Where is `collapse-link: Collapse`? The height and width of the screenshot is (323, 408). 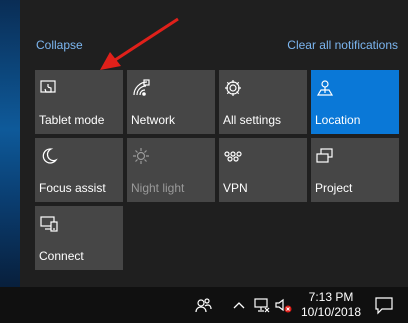
collapse-link: Collapse is located at coordinates (59, 45).